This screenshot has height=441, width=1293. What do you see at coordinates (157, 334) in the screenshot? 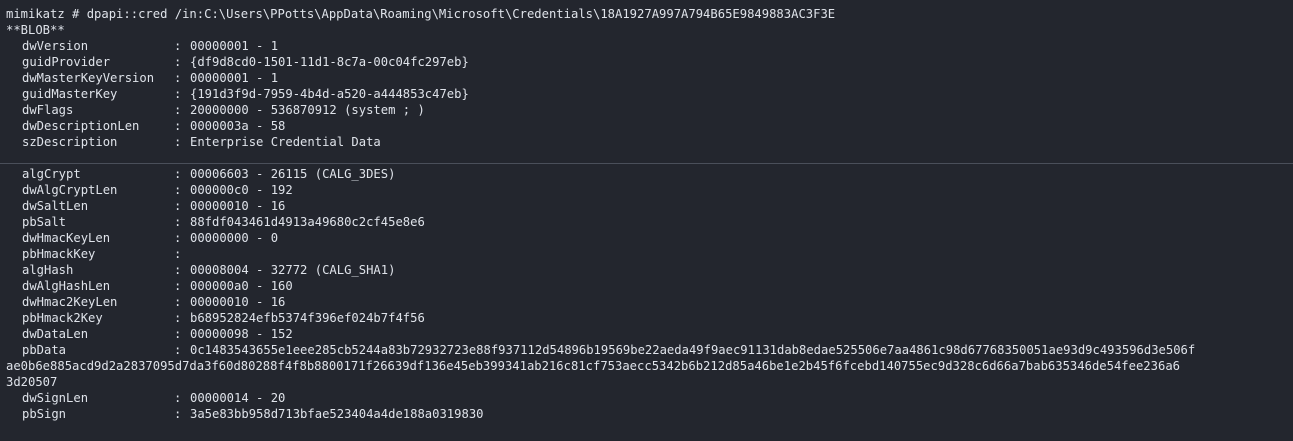
I see `field-dwDataLen: dwDataLen:00000098 - 152` at bounding box center [157, 334].